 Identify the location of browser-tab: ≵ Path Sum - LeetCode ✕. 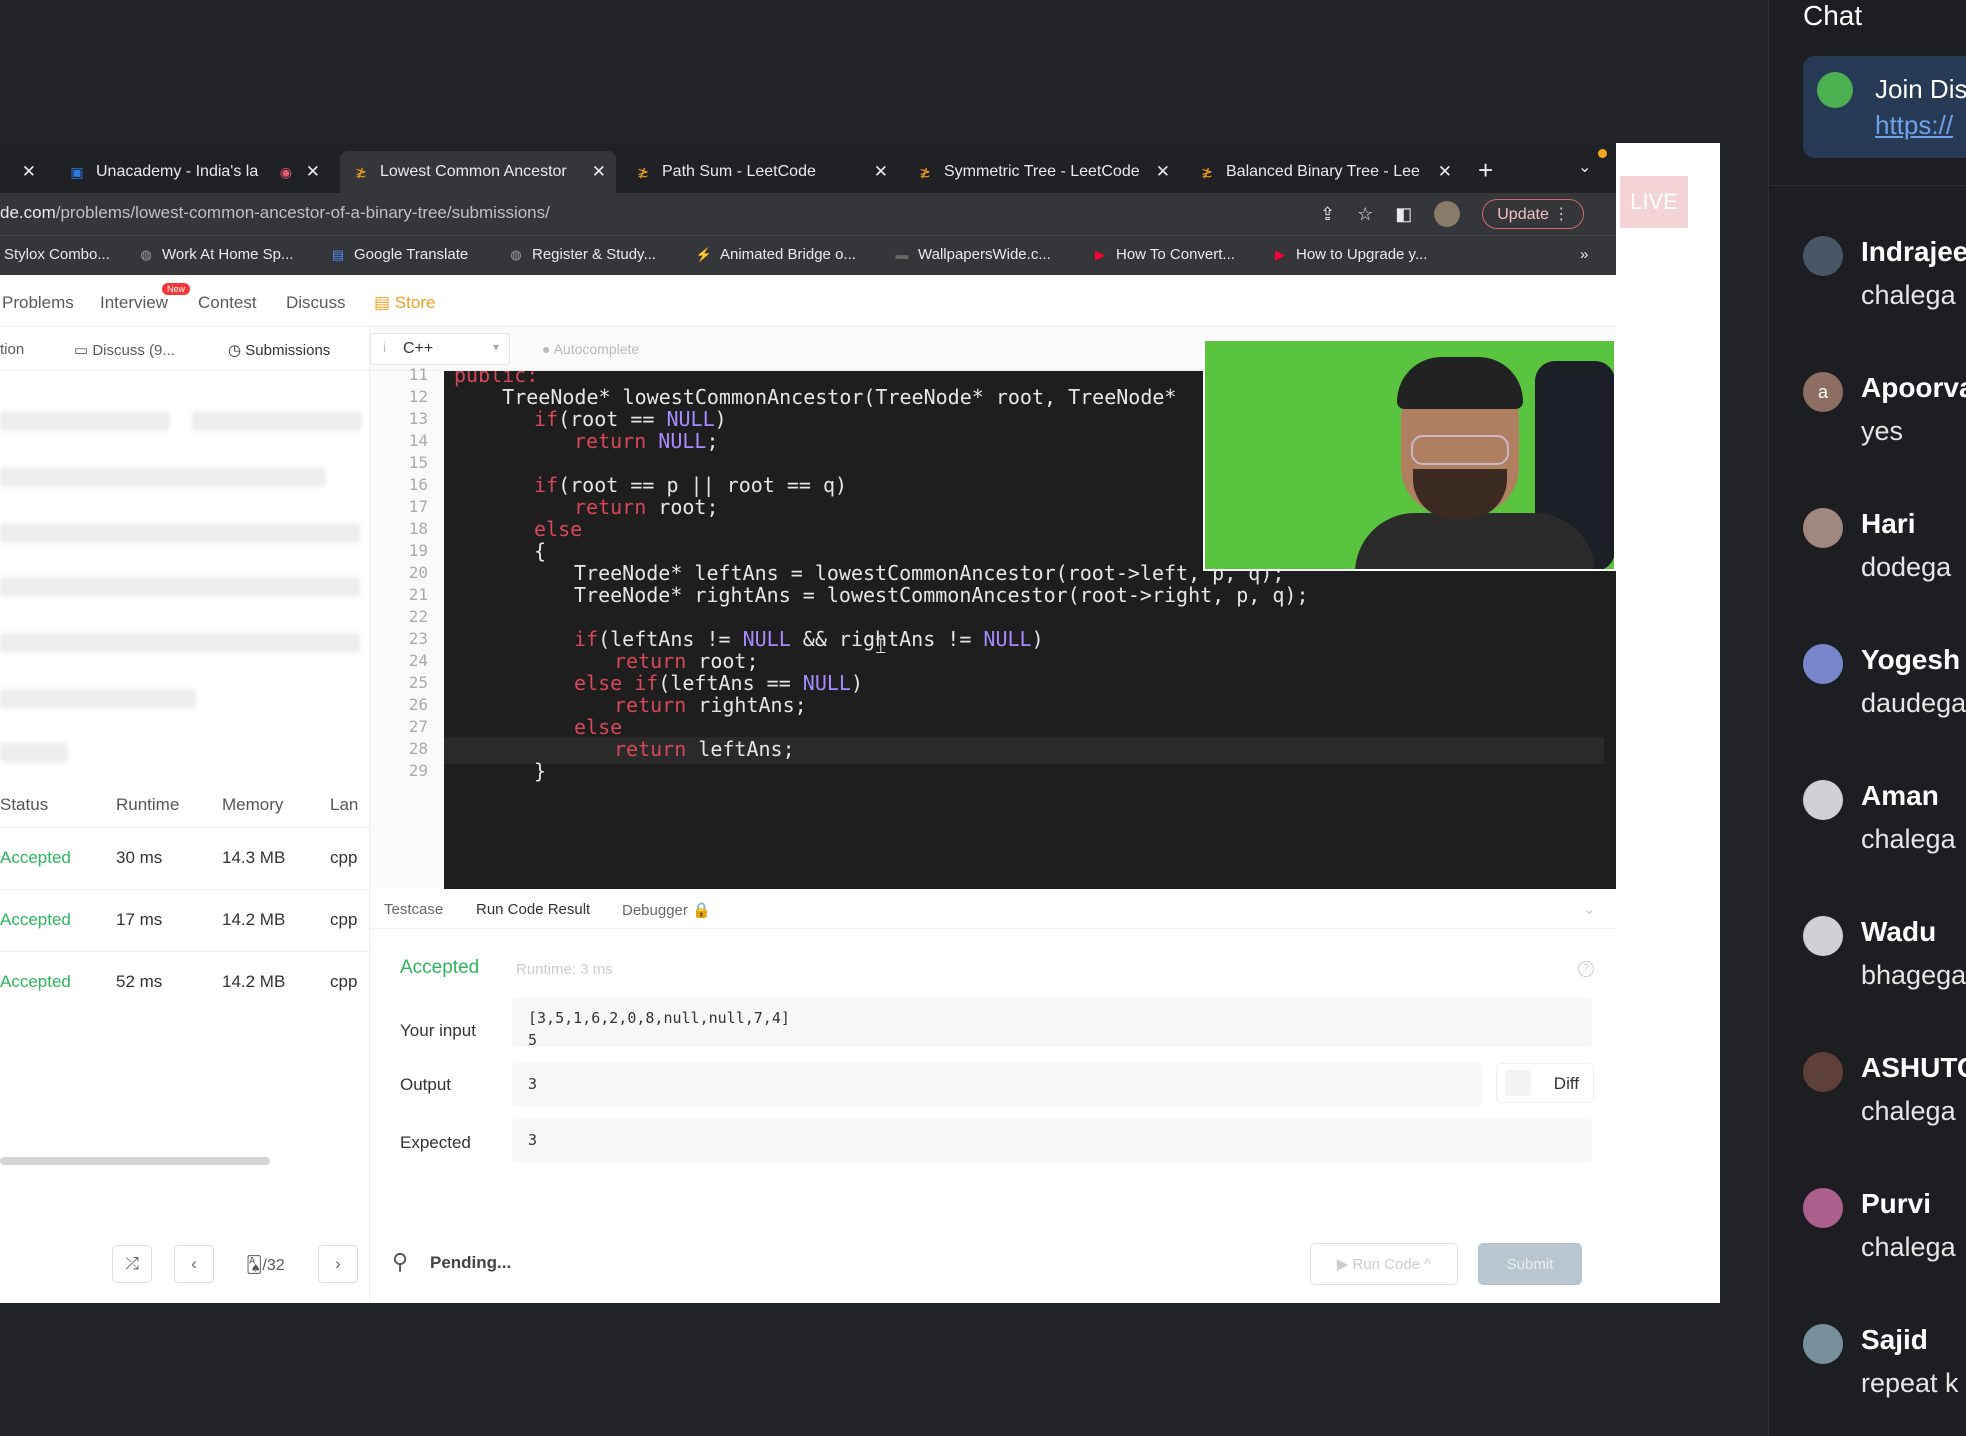
(760, 172).